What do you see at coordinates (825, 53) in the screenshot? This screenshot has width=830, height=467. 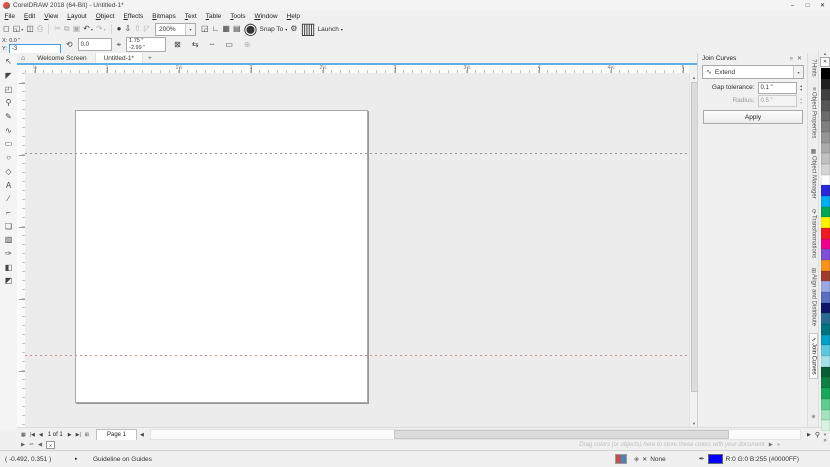 I see `palette-scroll-up-icon: ▲` at bounding box center [825, 53].